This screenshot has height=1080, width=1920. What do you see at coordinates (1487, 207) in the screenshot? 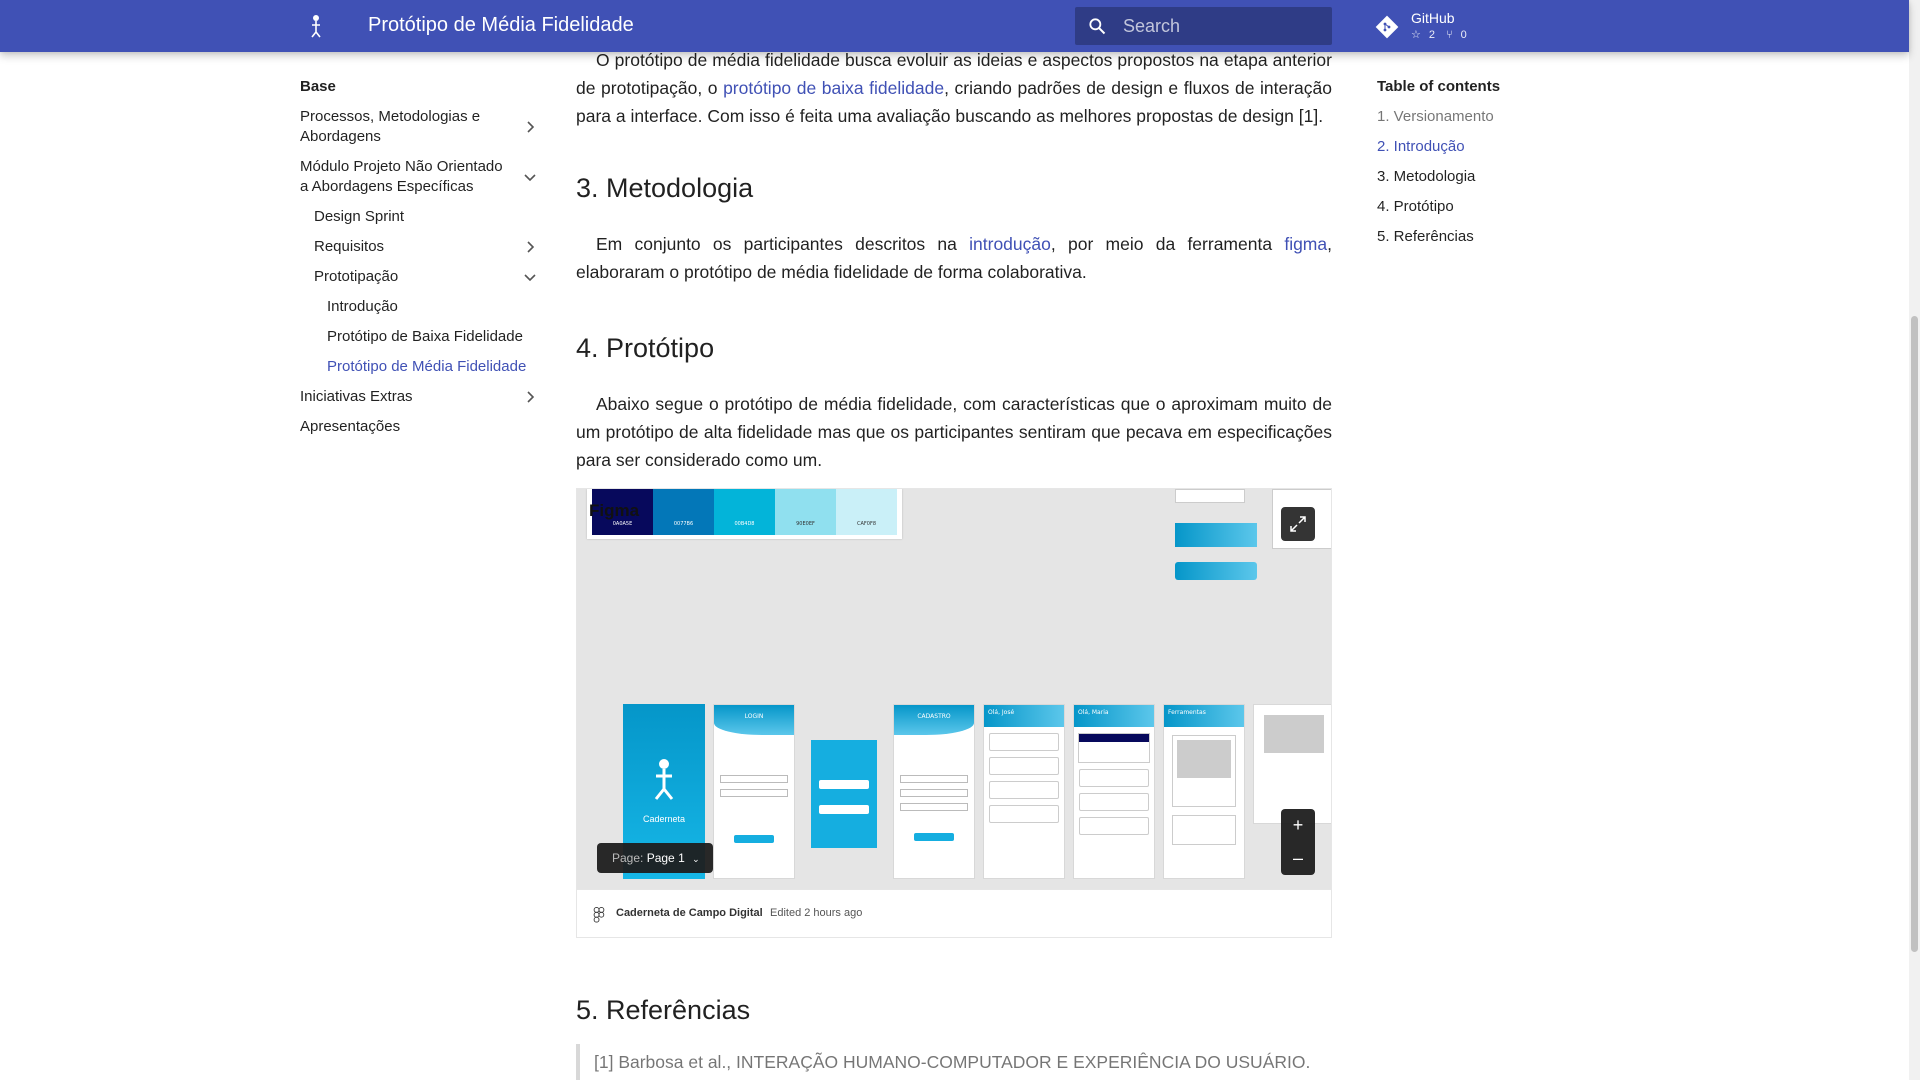
I see `toc-item-prototipo: 4. Protótipo` at bounding box center [1487, 207].